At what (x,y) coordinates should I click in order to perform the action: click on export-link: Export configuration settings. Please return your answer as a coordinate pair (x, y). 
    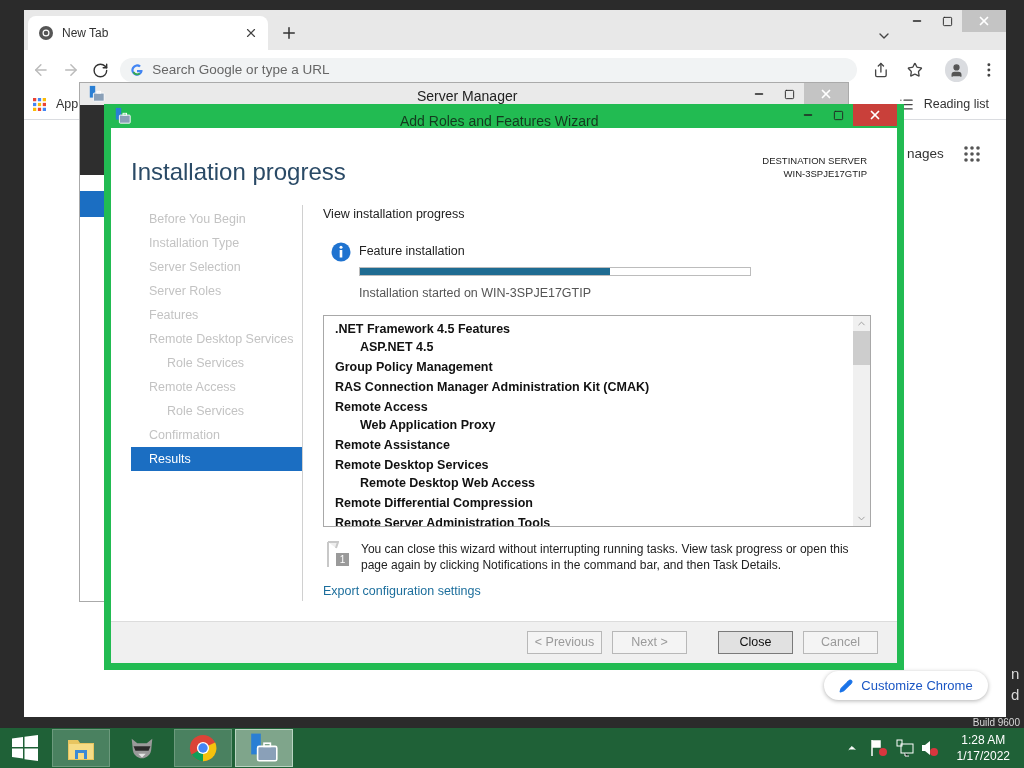
    Looking at the image, I should click on (600, 591).